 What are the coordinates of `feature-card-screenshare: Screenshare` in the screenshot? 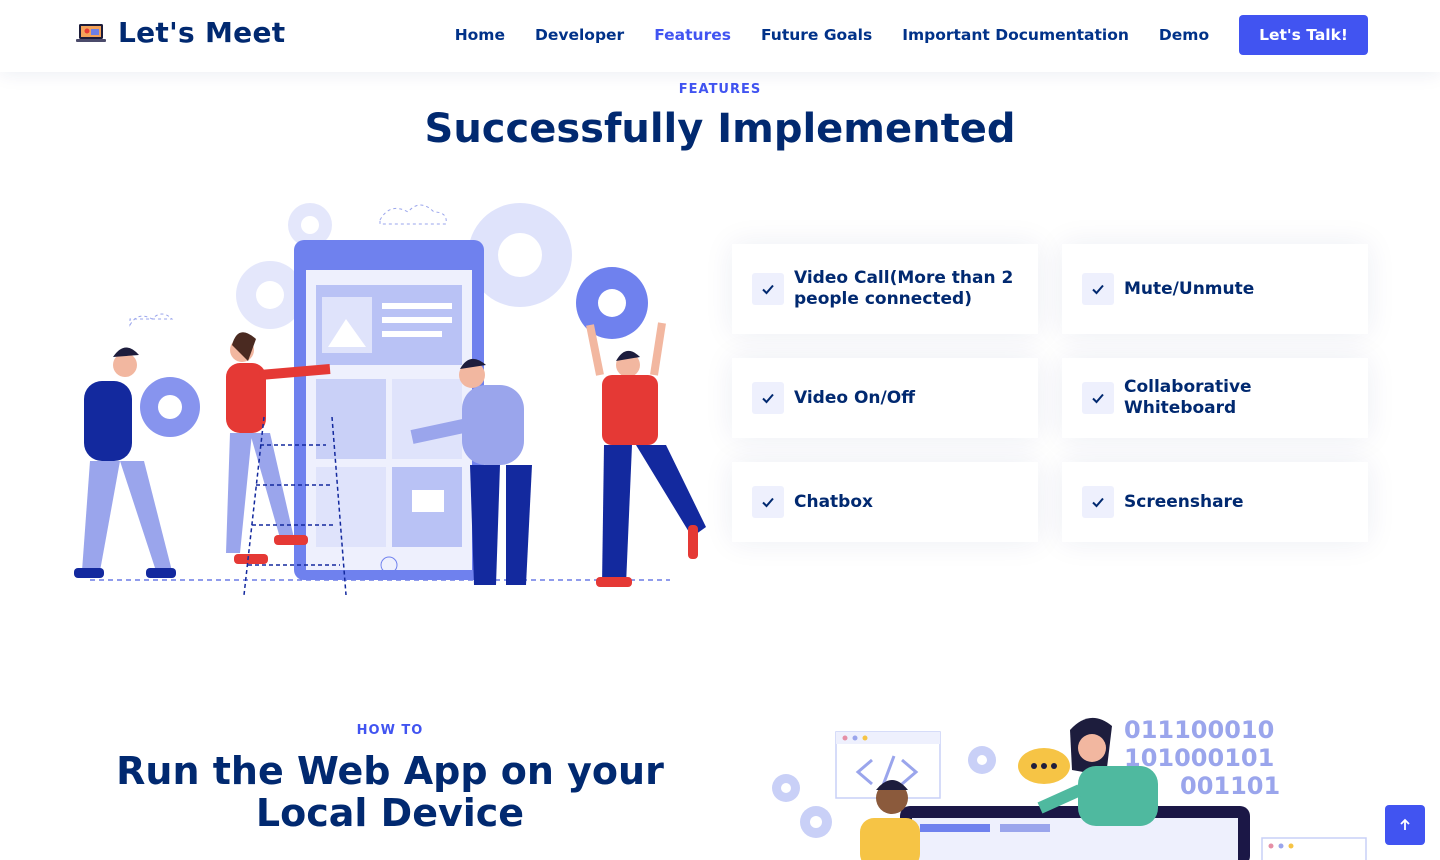 It's located at (1215, 502).